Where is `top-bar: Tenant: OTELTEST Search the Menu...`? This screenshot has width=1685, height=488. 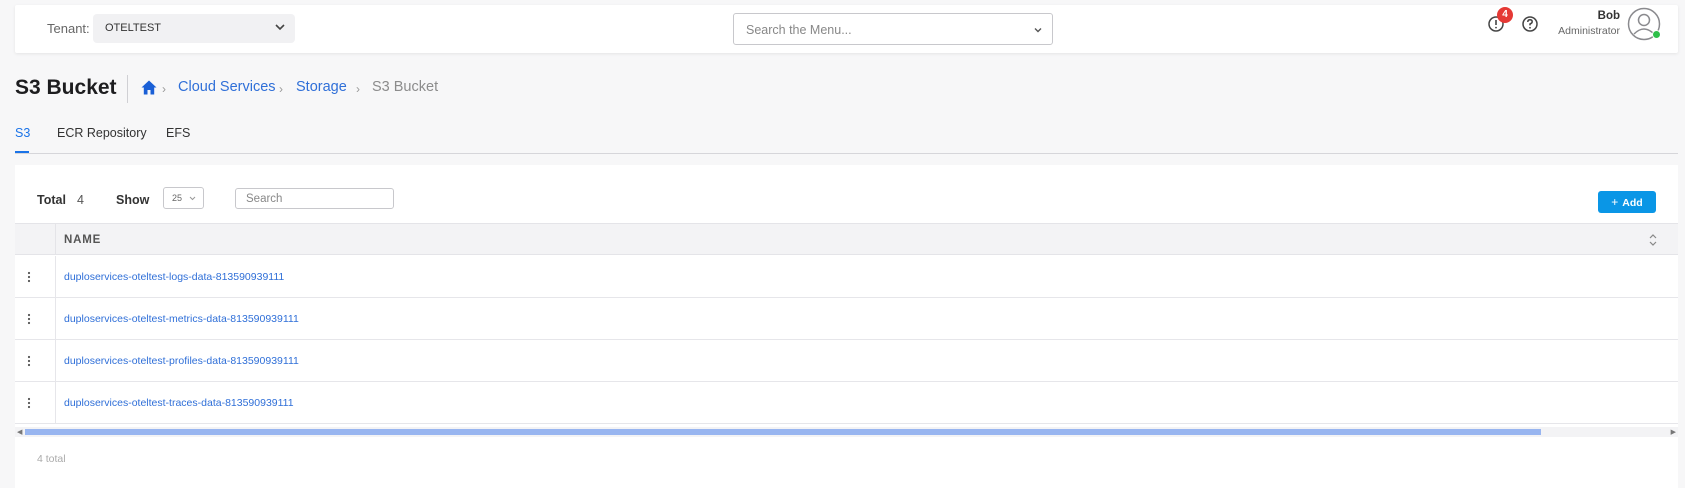 top-bar: Tenant: OTELTEST Search the Menu... is located at coordinates (846, 29).